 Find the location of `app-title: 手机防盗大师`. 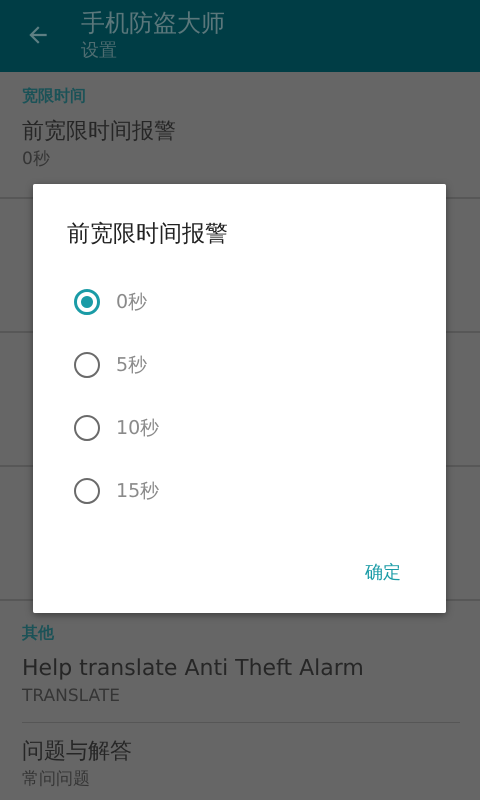

app-title: 手机防盗大师 is located at coordinates (153, 23).